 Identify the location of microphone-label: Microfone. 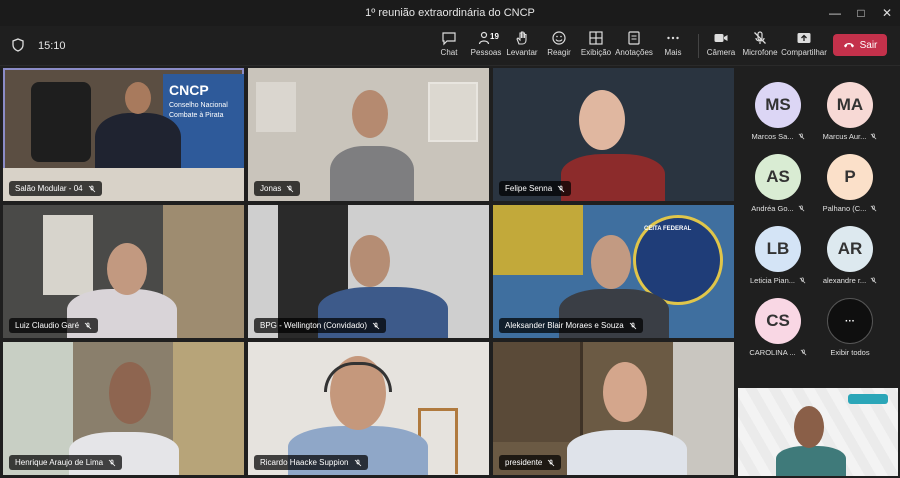
(760, 52).